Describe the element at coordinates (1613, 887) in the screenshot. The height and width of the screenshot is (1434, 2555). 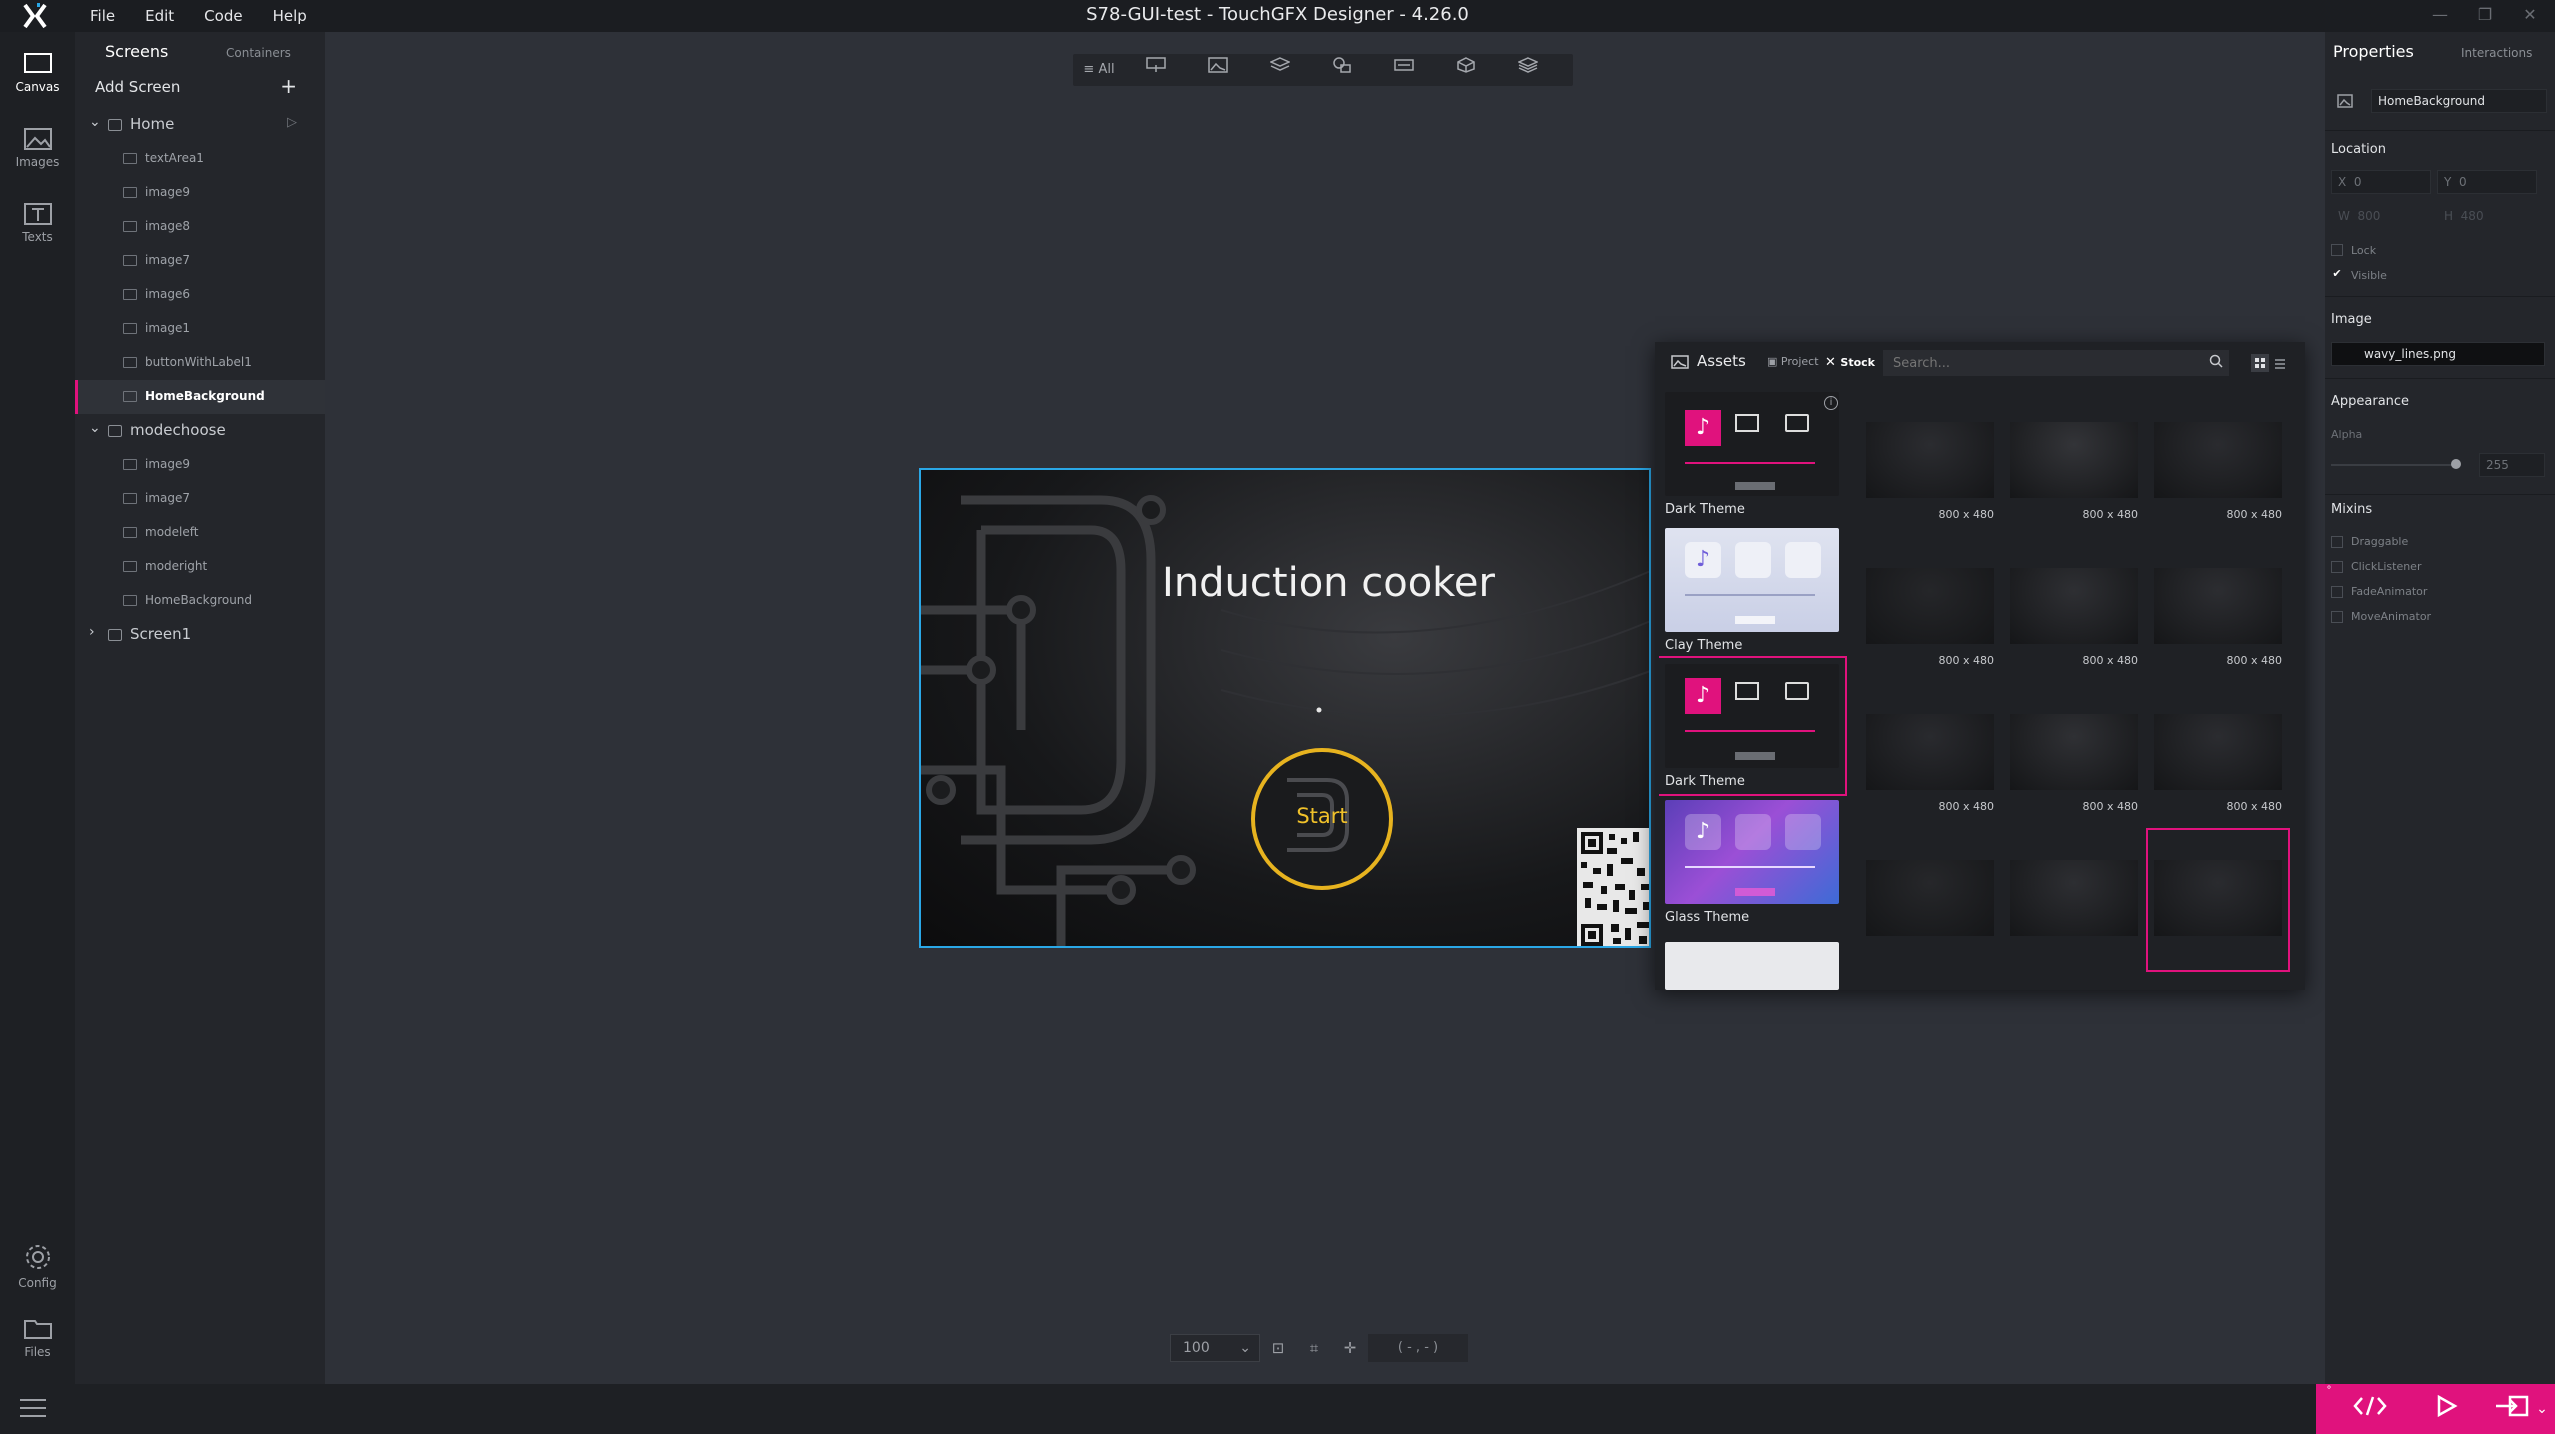
I see `qr-code-image` at that location.